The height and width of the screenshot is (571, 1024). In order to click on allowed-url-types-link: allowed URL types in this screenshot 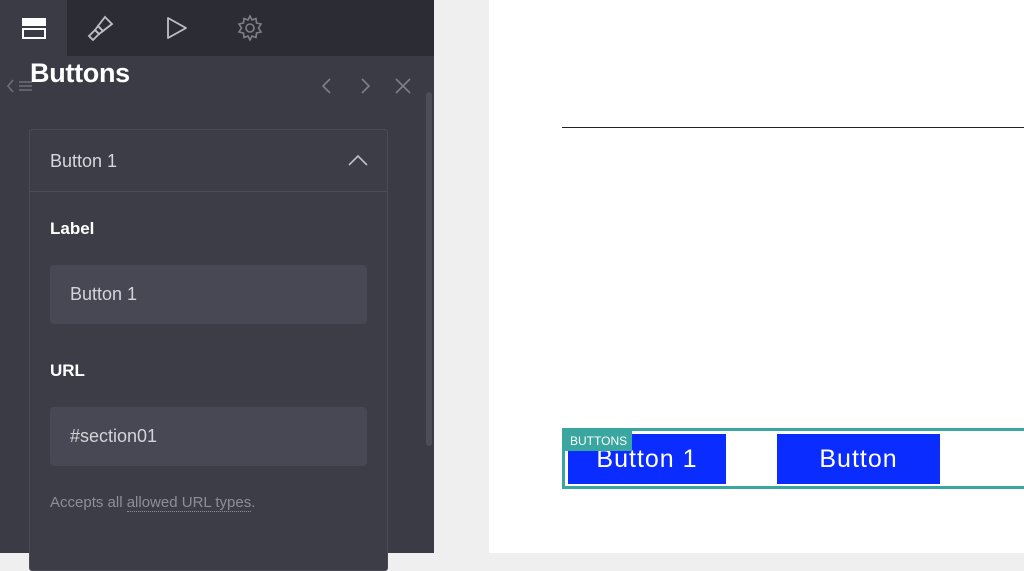, I will do `click(189, 503)`.